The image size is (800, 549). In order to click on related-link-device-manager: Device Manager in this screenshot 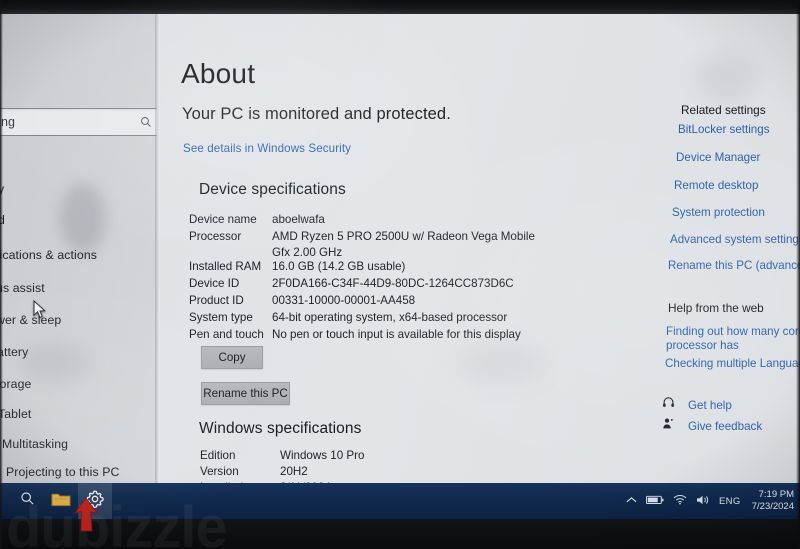, I will do `click(718, 157)`.